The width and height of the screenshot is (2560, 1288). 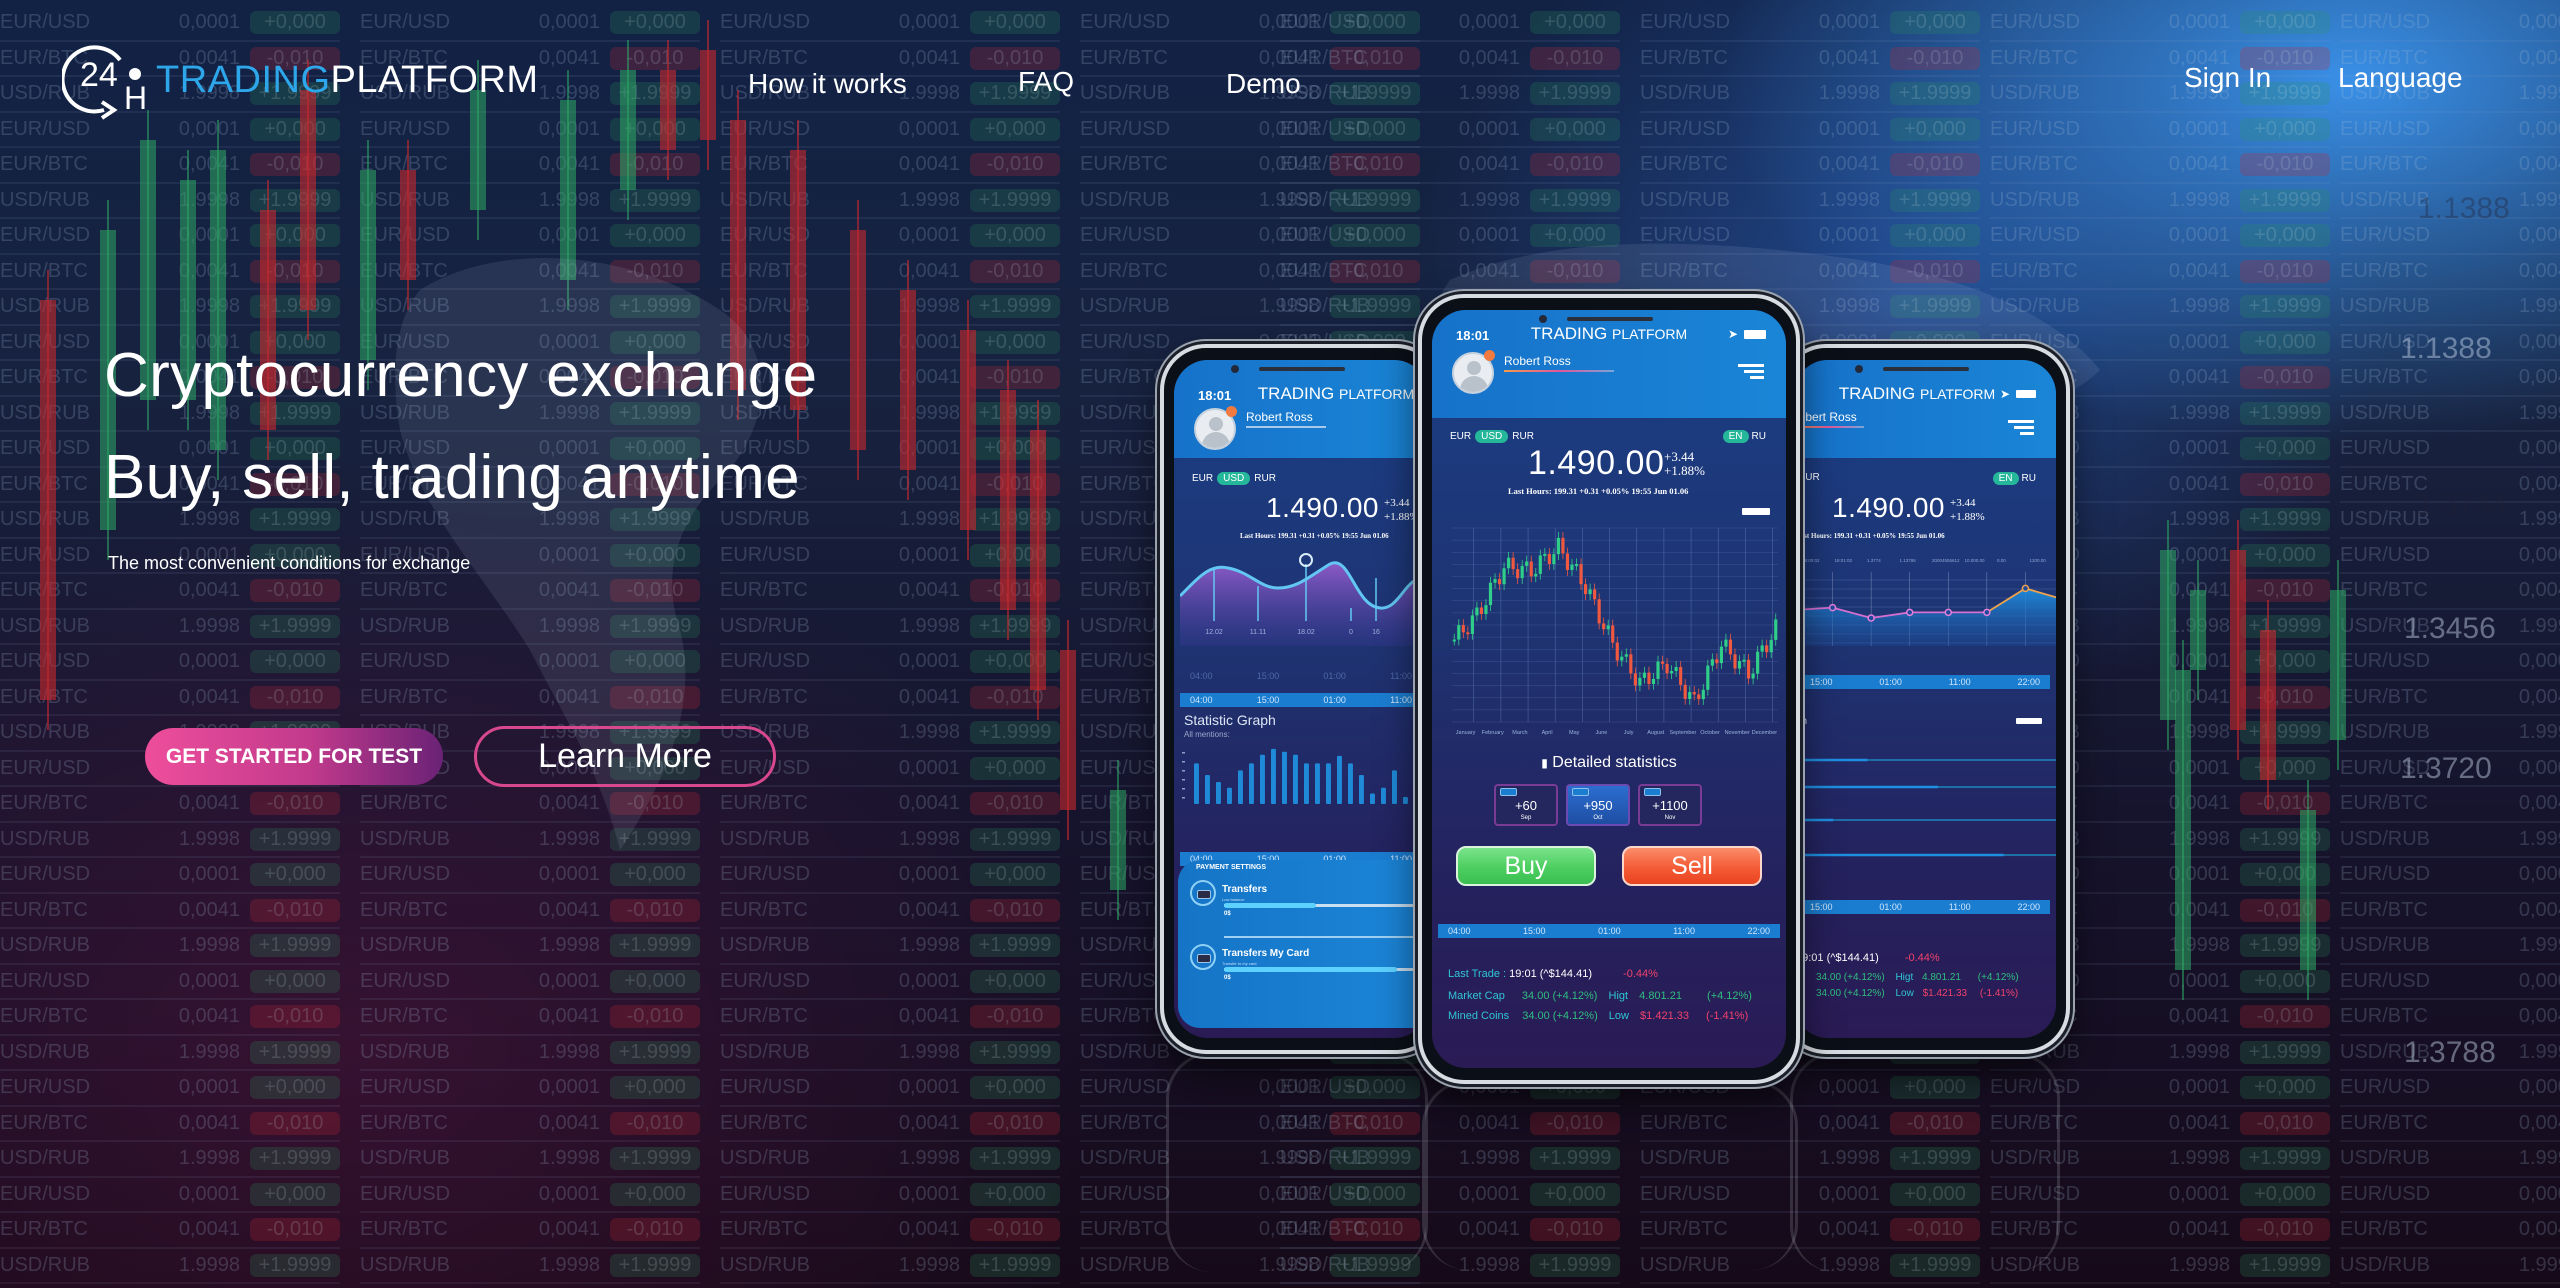 What do you see at coordinates (1670, 805) in the screenshot?
I see `stat-card-nov: +1100 Nov` at bounding box center [1670, 805].